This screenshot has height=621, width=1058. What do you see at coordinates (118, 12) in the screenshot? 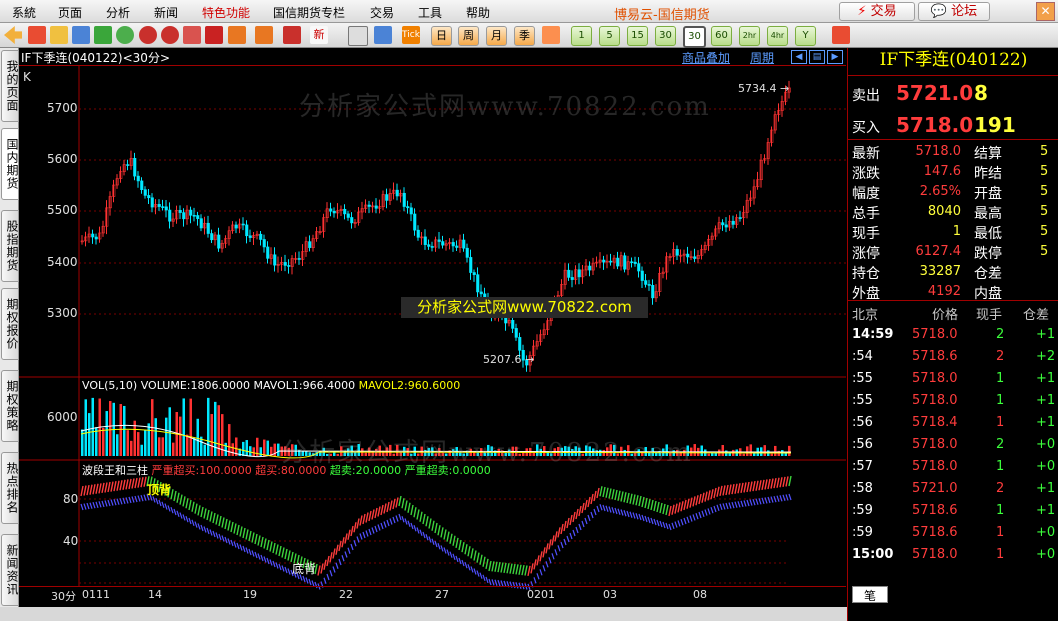
I see `menu-analysis: 分析` at bounding box center [118, 12].